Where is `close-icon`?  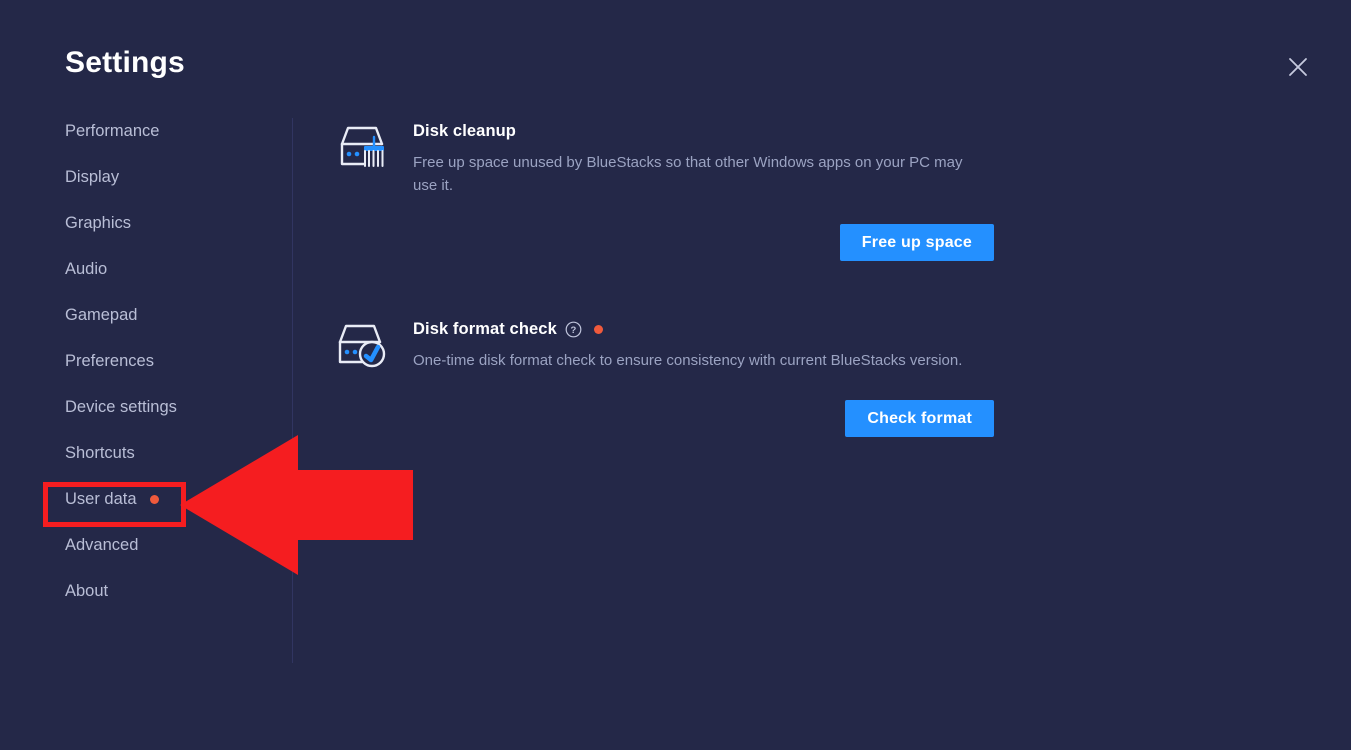 close-icon is located at coordinates (1298, 67).